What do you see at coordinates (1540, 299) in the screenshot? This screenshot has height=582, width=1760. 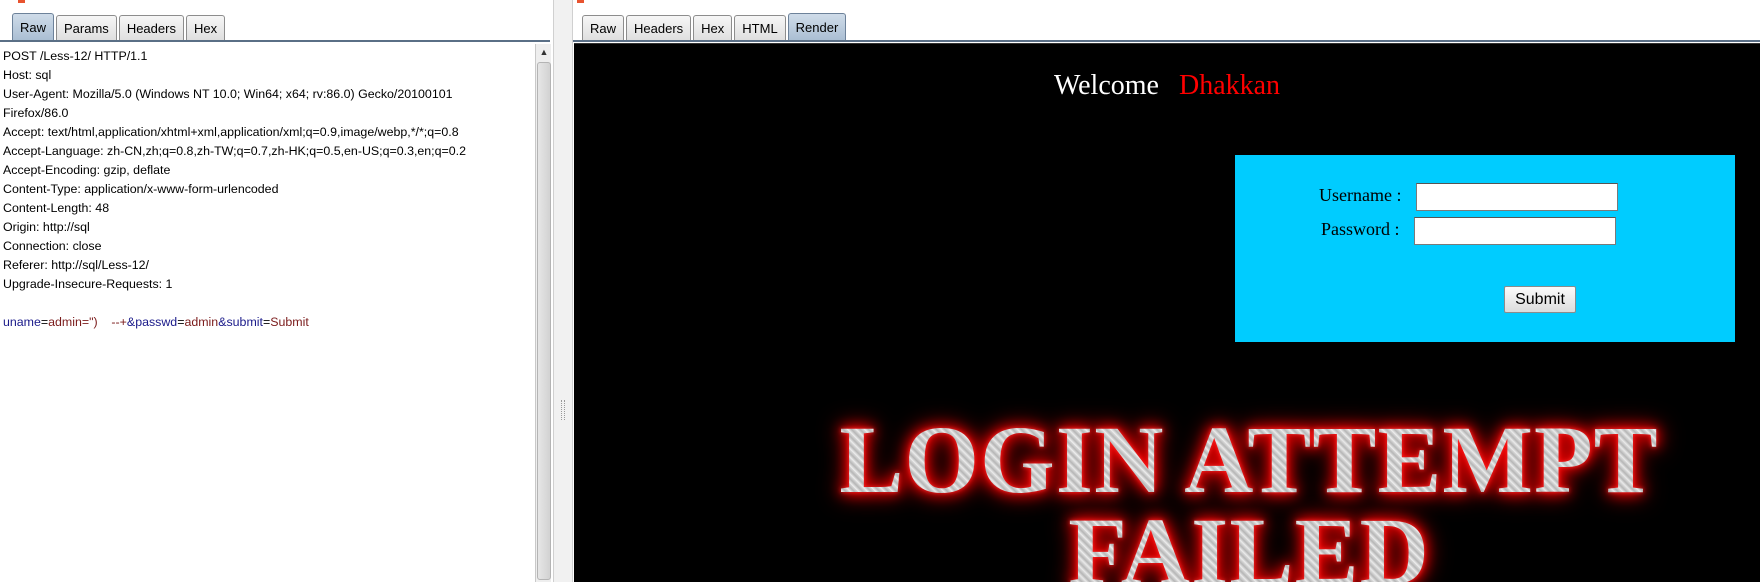 I see `submit-button: Submit` at bounding box center [1540, 299].